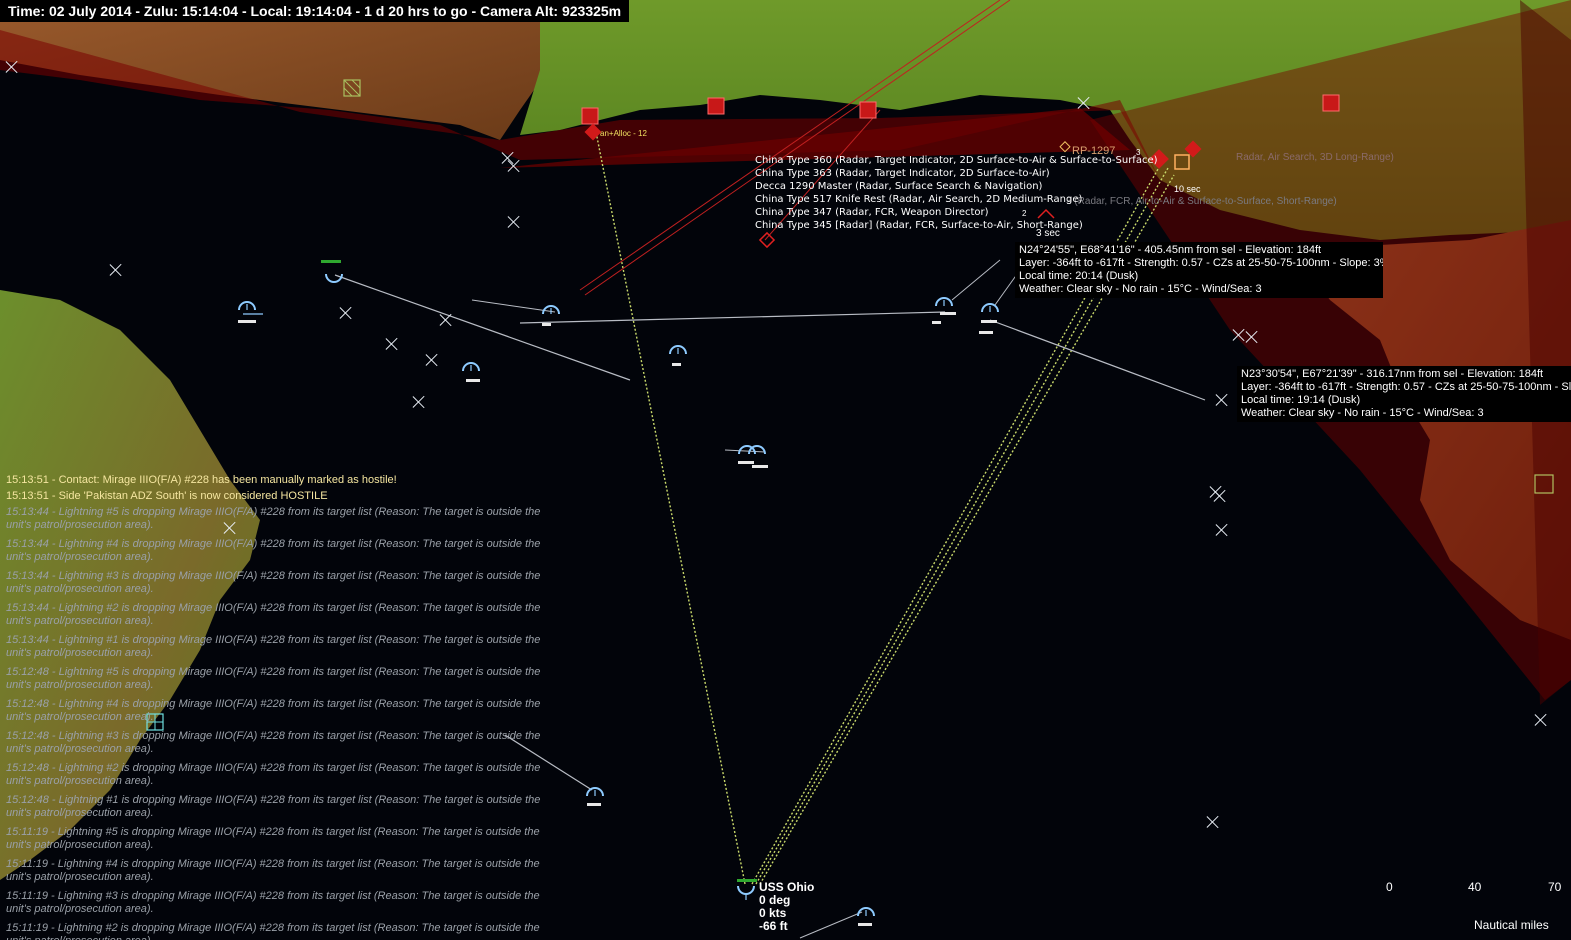 This screenshot has width=1571, height=940. I want to click on scale-unit-label: Nautical miles, so click(1511, 925).